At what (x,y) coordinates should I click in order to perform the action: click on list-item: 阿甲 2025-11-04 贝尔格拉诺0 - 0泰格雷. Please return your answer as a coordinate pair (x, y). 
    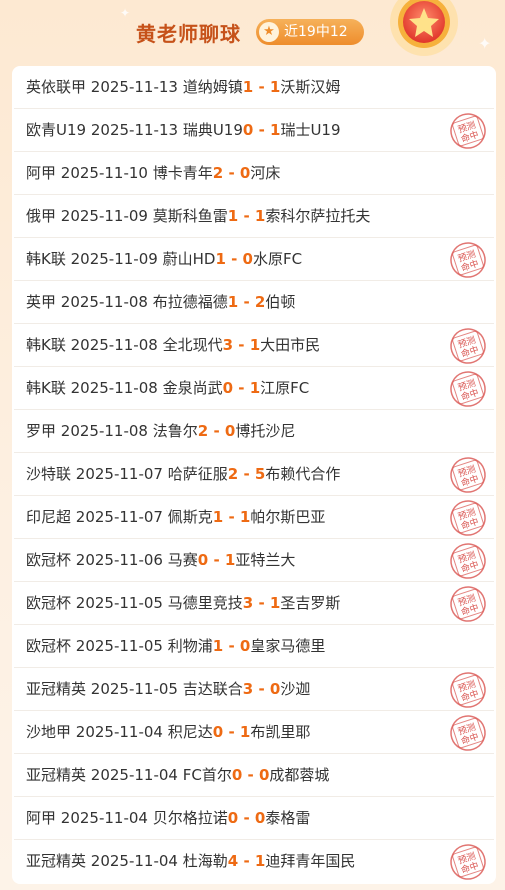
    Looking at the image, I should click on (254, 818).